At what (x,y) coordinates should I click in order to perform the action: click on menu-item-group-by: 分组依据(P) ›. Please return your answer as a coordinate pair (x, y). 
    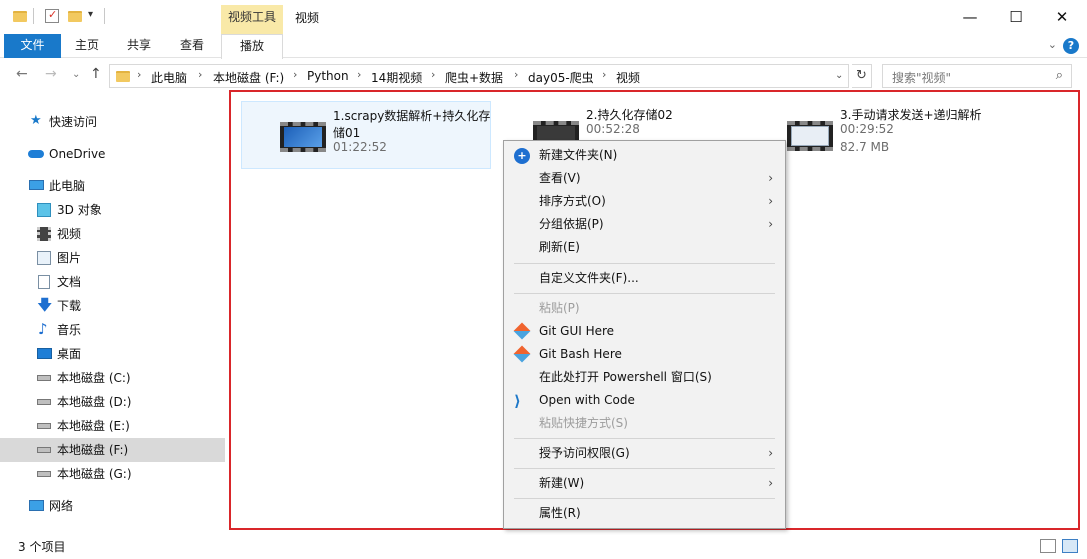
    Looking at the image, I should click on (644, 224).